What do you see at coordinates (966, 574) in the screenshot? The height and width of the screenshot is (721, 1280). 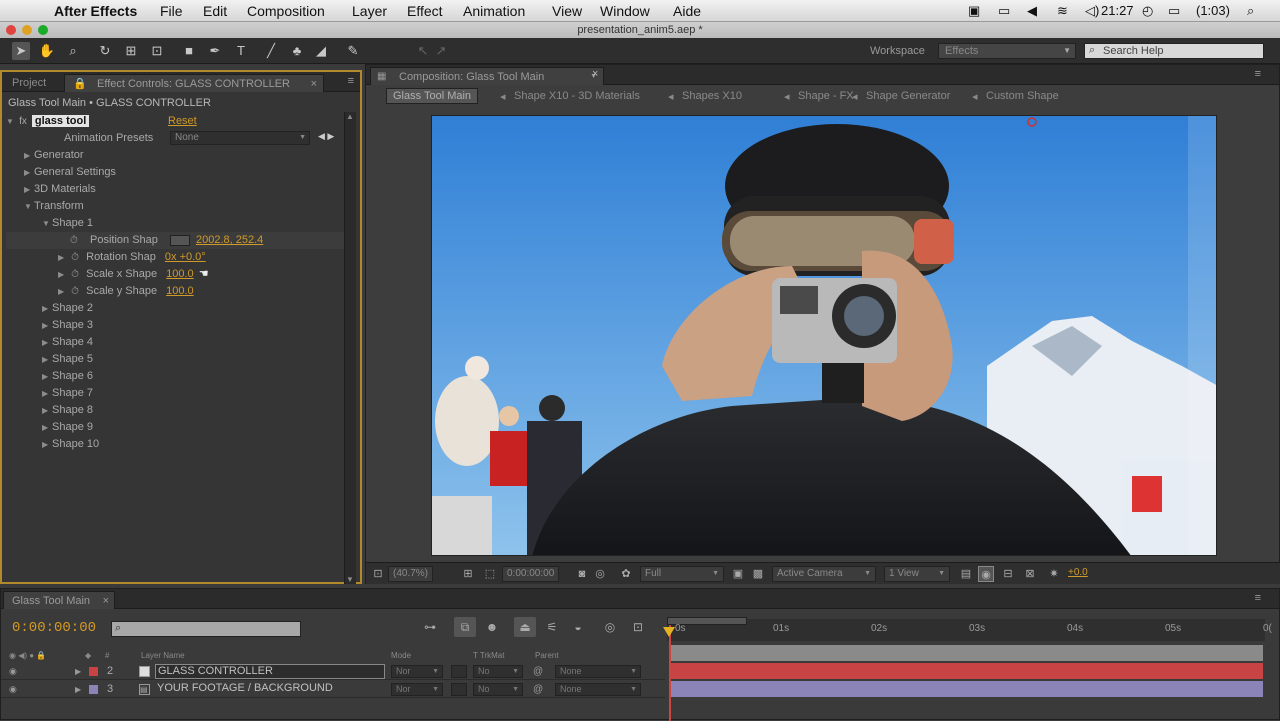 I see `toggle-pixel-aspect-icon: ▤` at bounding box center [966, 574].